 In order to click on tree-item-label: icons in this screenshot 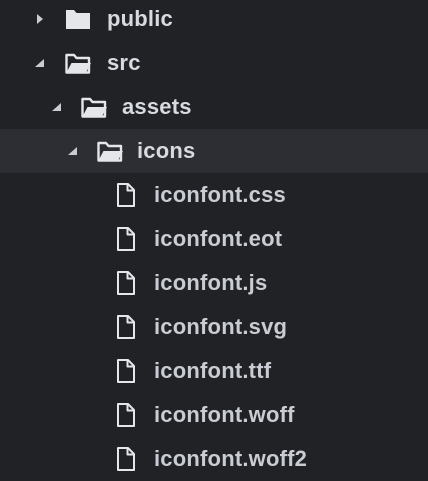, I will do `click(166, 150)`.